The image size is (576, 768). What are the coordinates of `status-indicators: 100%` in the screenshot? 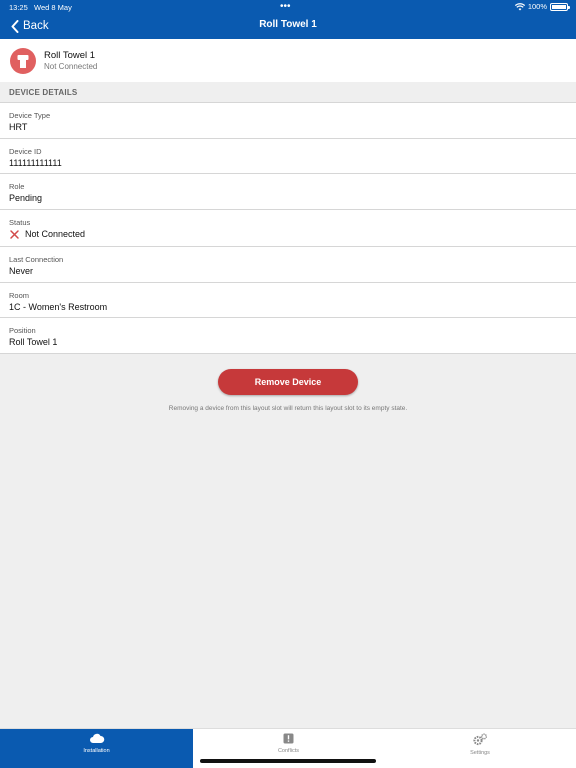 It's located at (542, 6).